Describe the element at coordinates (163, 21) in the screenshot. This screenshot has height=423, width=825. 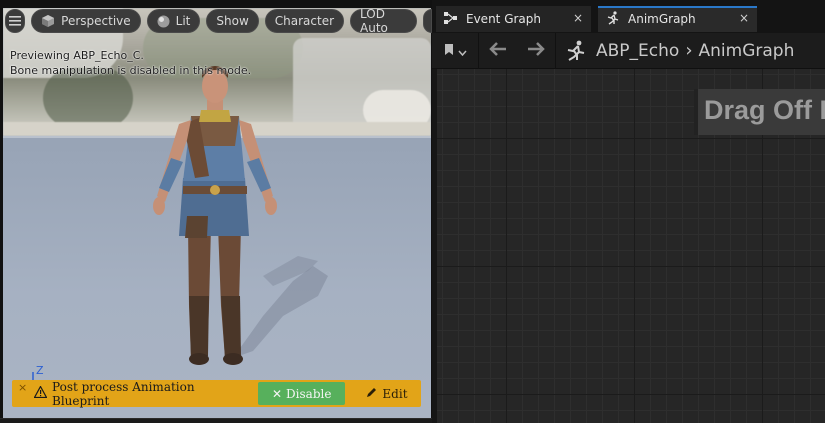
I see `lit-sphere-icon` at that location.